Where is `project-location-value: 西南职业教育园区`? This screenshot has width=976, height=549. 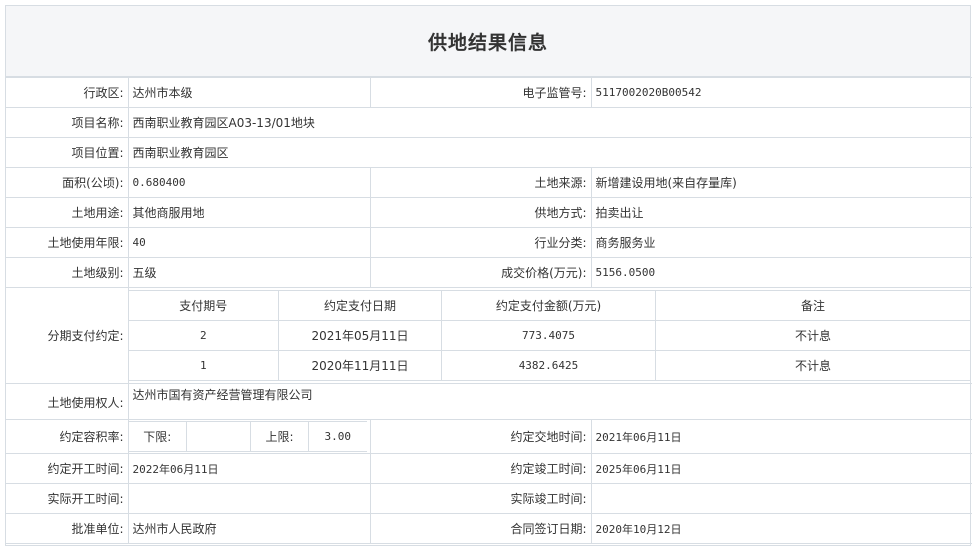
project-location-value: 西南职业教育园区 is located at coordinates (549, 152).